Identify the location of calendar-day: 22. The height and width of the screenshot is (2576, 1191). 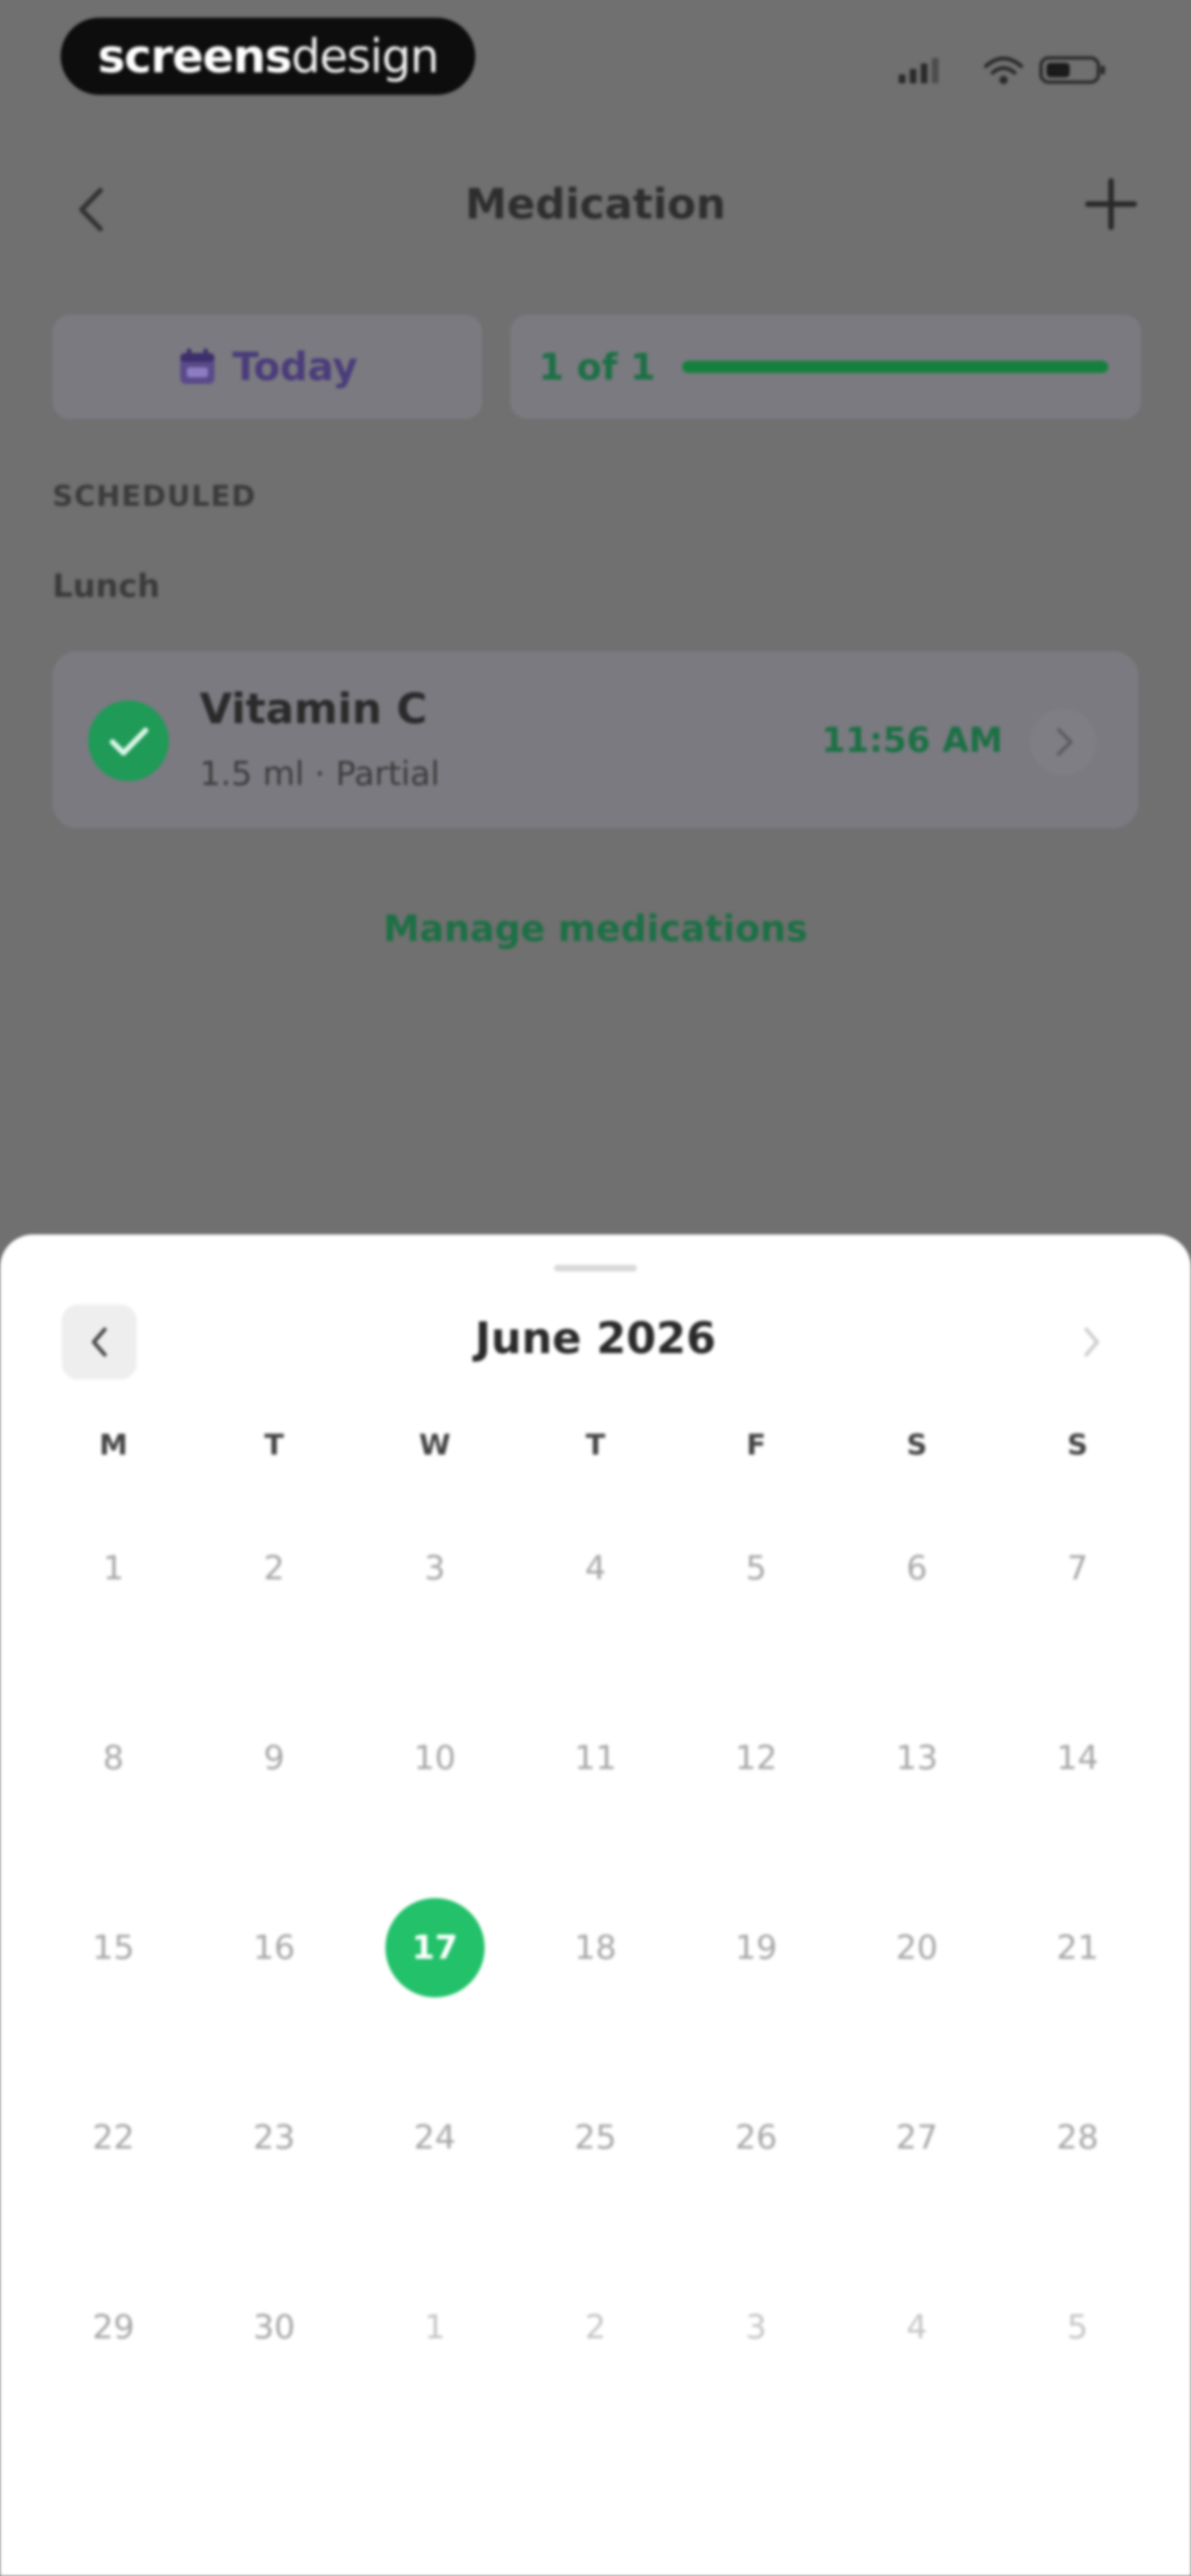
(113, 2195).